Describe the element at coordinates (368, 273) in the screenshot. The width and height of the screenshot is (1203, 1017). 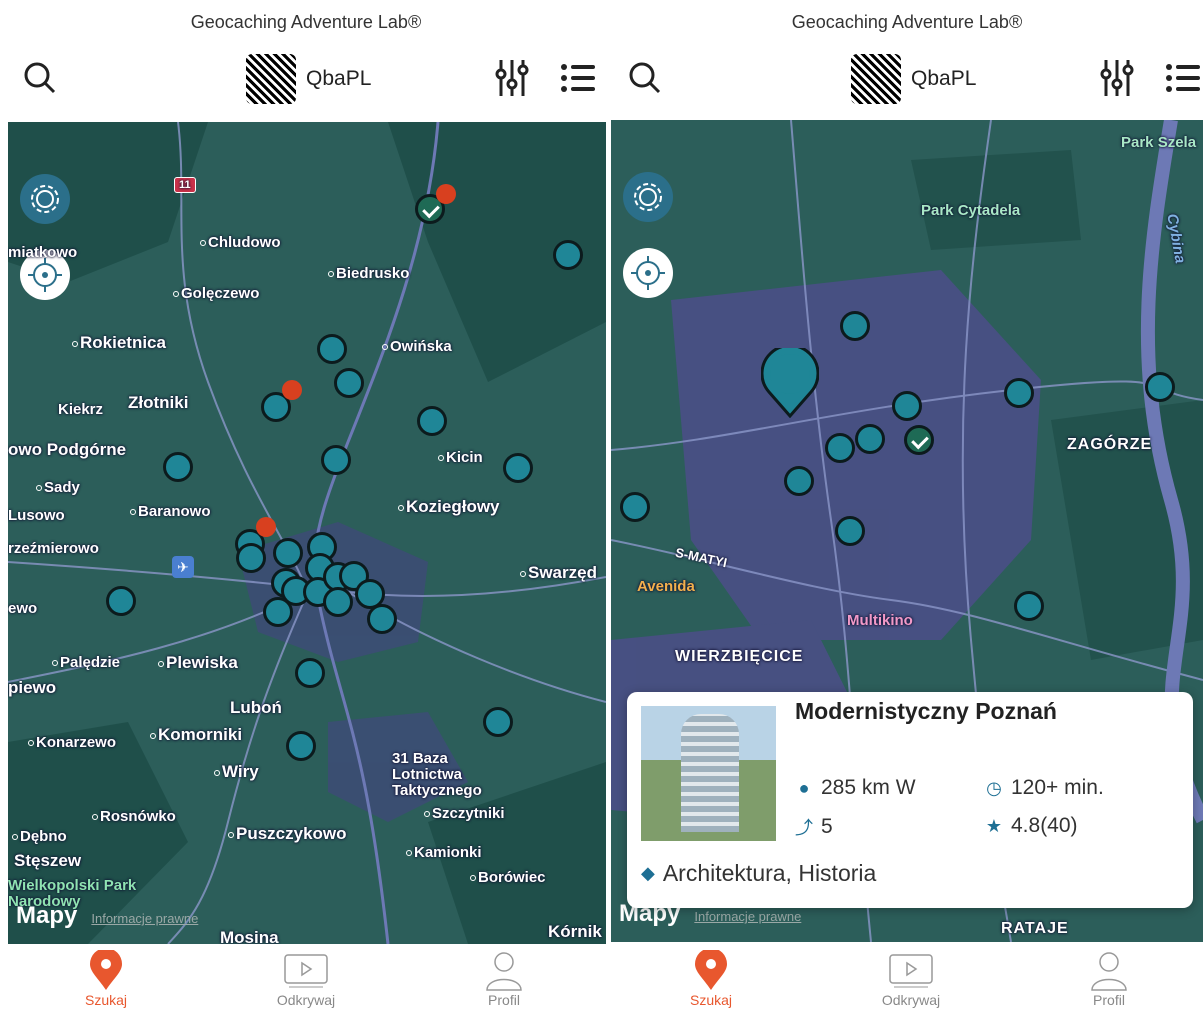
I see `map-label: Biedrusko` at that location.